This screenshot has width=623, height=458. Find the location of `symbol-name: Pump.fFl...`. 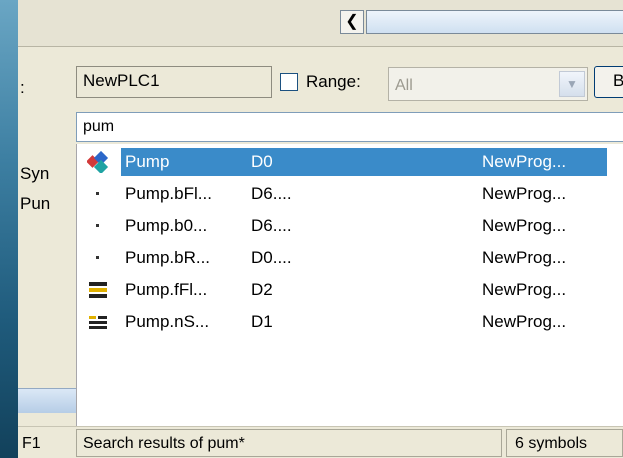

symbol-name: Pump.fFl... is located at coordinates (166, 289).